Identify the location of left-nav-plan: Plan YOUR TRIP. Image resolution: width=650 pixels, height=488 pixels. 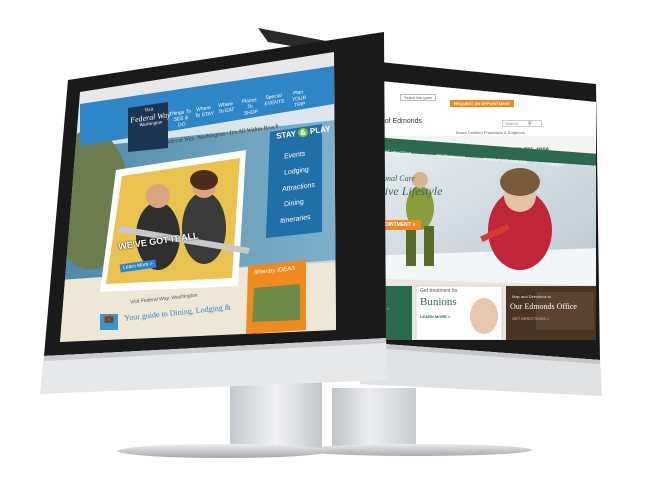
(299, 99).